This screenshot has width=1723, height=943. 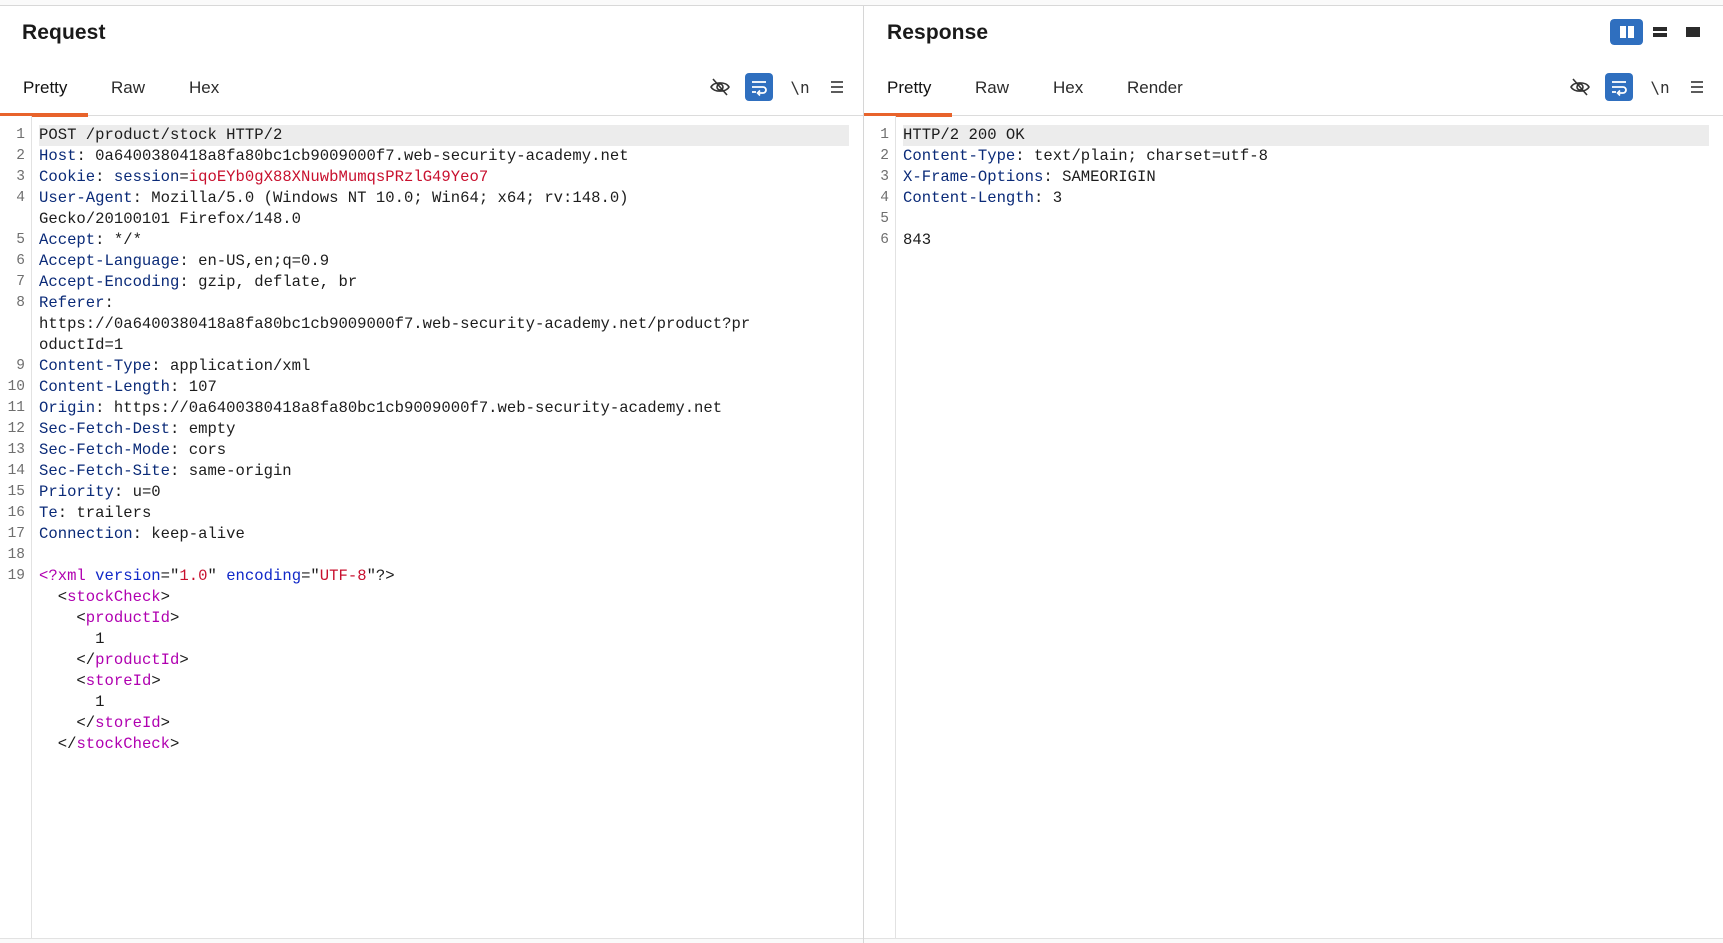 I want to click on token: <, so click(x=53, y=597).